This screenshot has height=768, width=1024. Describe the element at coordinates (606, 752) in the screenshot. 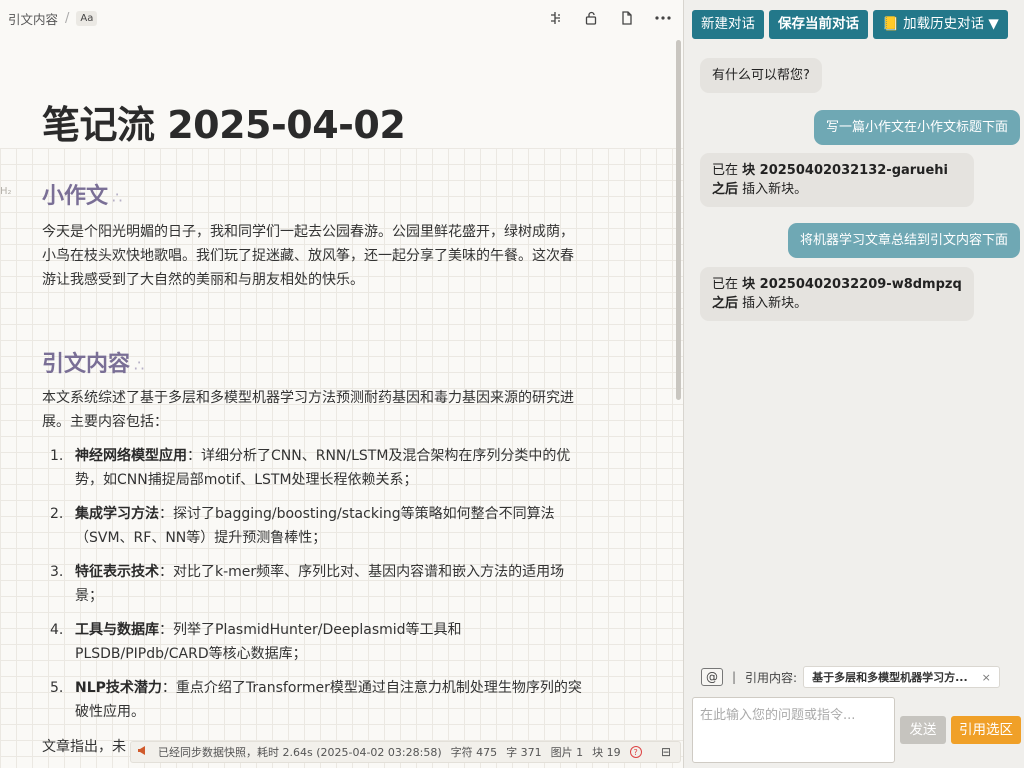

I see `block-count: 块 19` at that location.